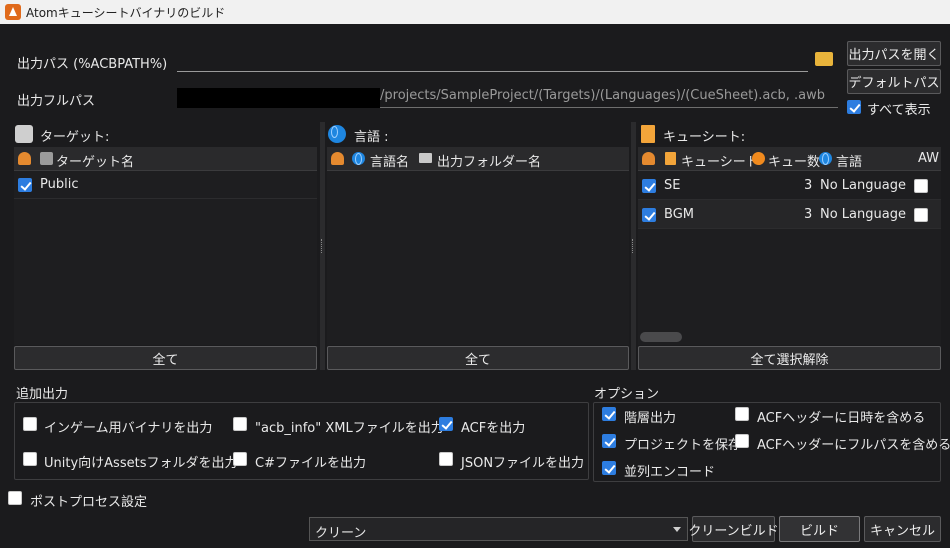 The image size is (950, 548). I want to click on ingame-binary-checkbox, so click(30, 424).